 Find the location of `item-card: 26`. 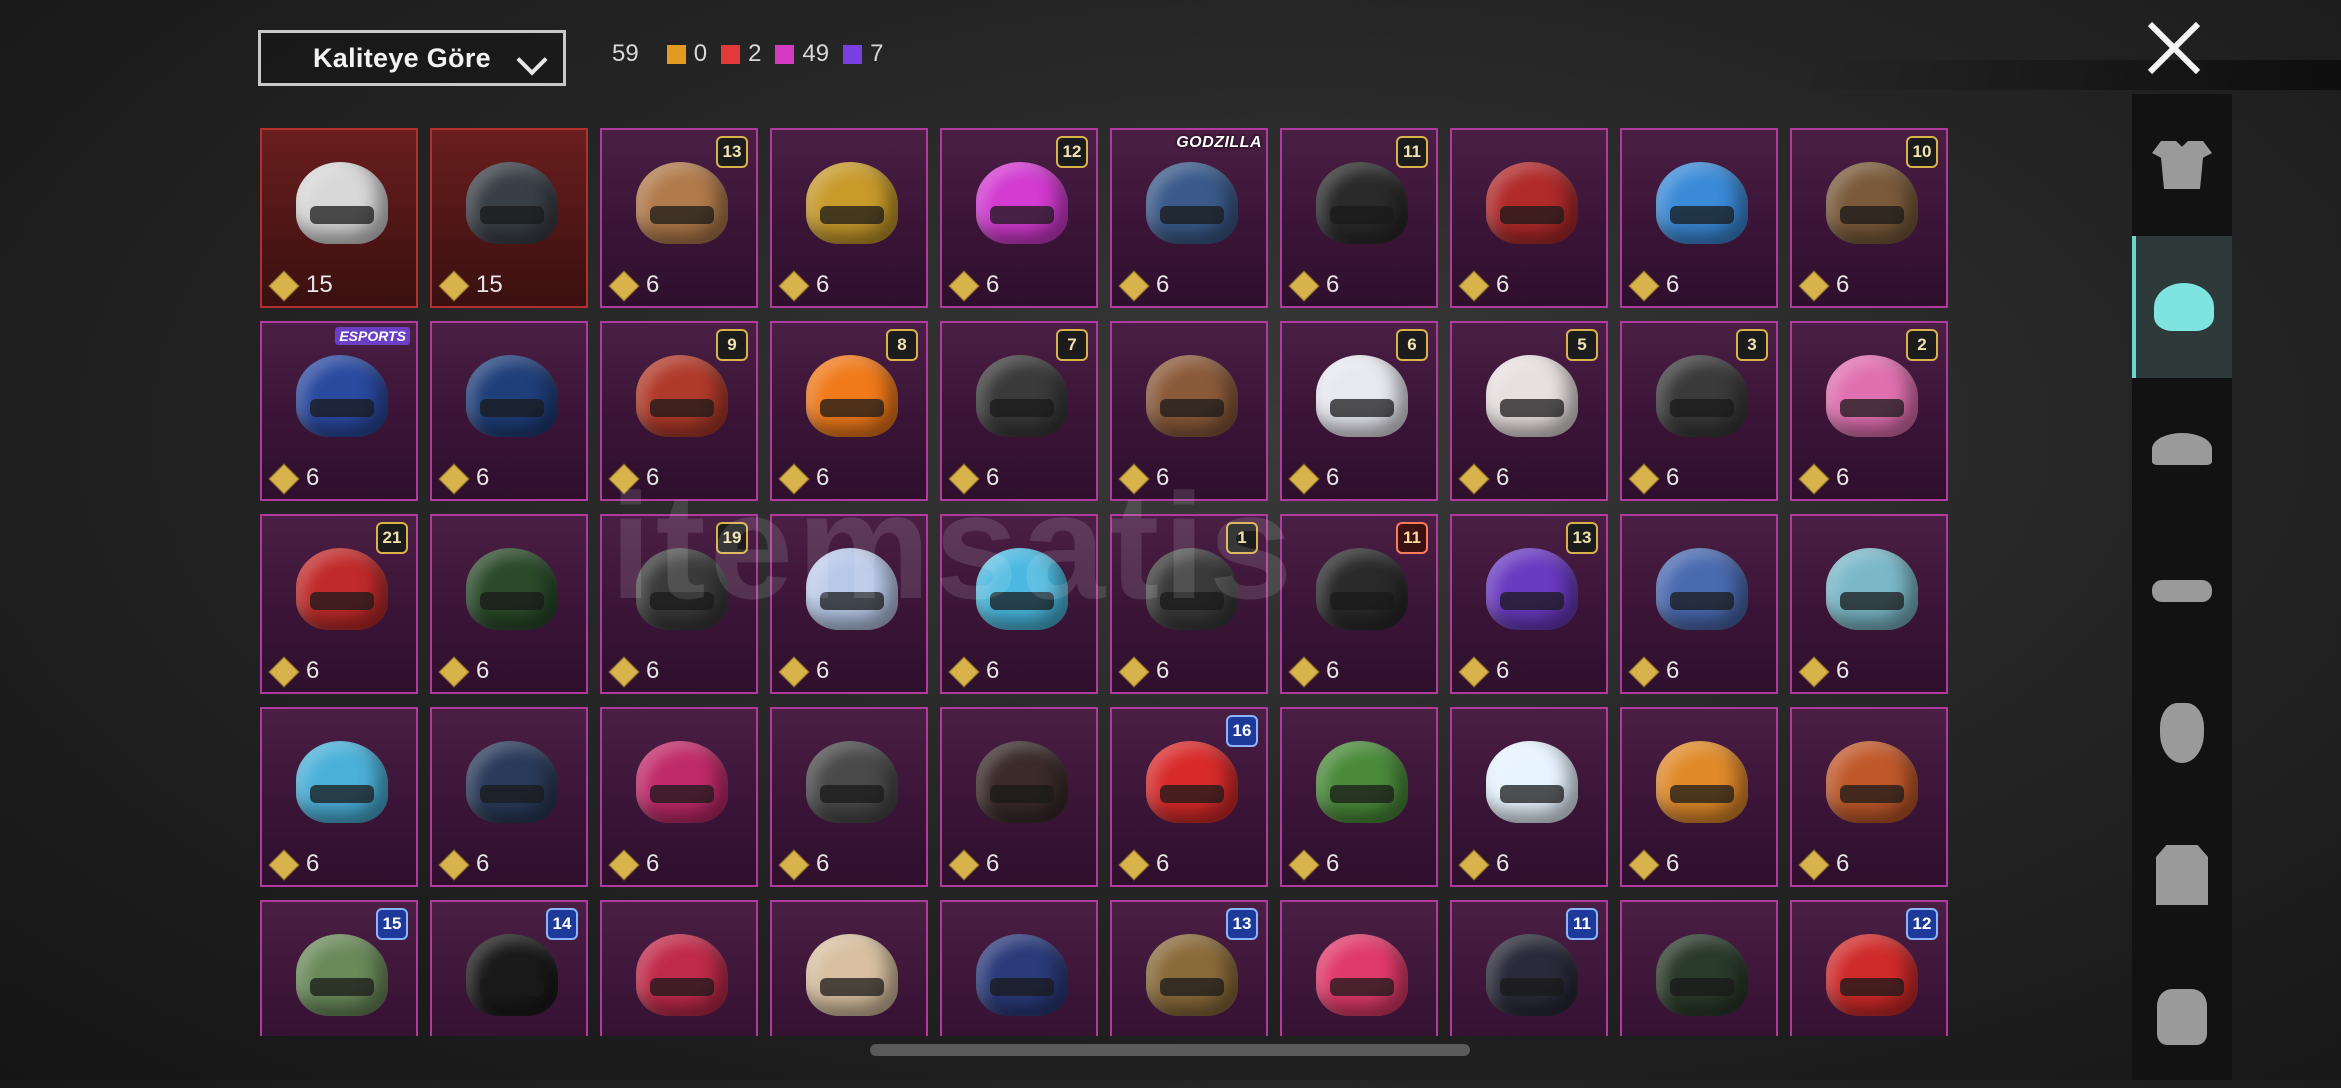

item-card: 26 is located at coordinates (1869, 411).